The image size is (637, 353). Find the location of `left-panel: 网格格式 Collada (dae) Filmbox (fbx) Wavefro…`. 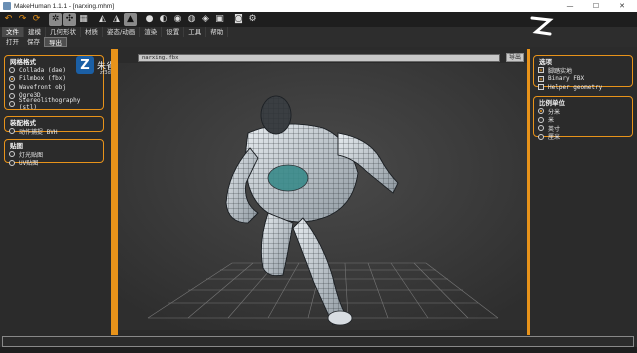

left-panel: 网格格式 Collada (dae) Filmbox (fbx) Wavefro… is located at coordinates (54, 193).